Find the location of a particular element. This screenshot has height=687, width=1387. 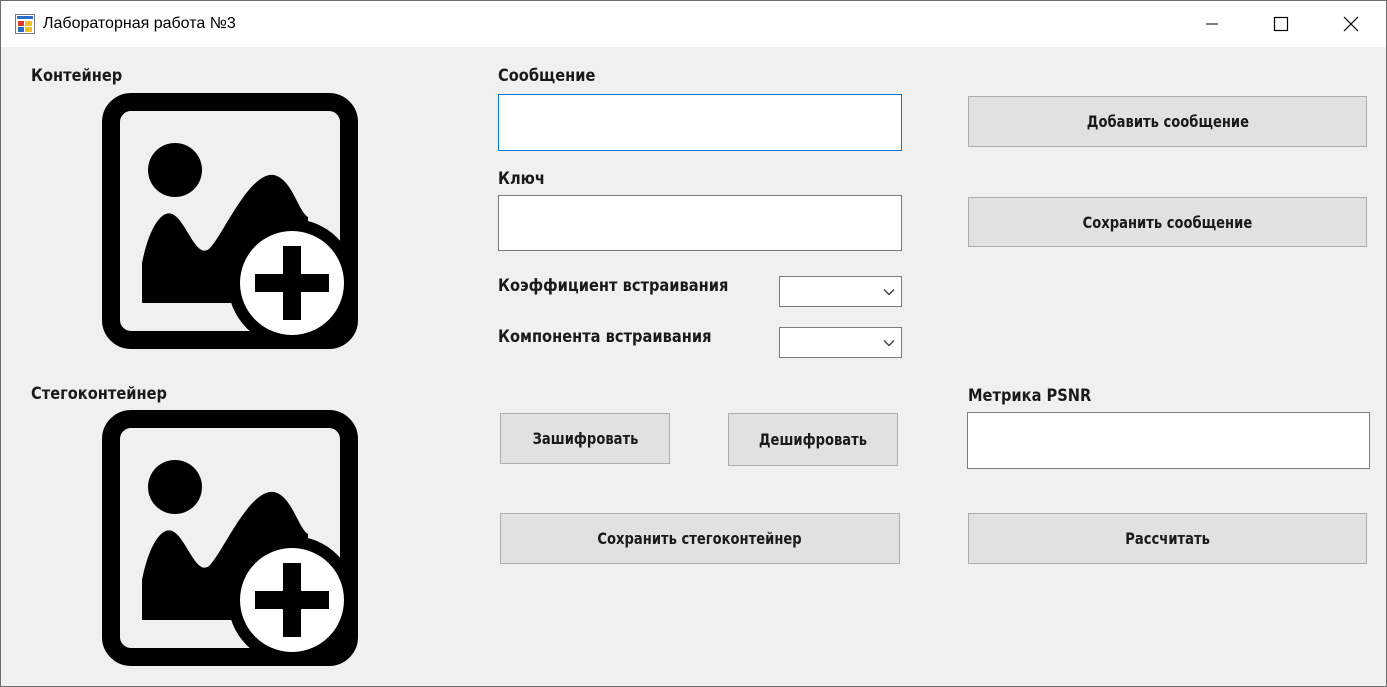

minimize-button is located at coordinates (1212, 24).